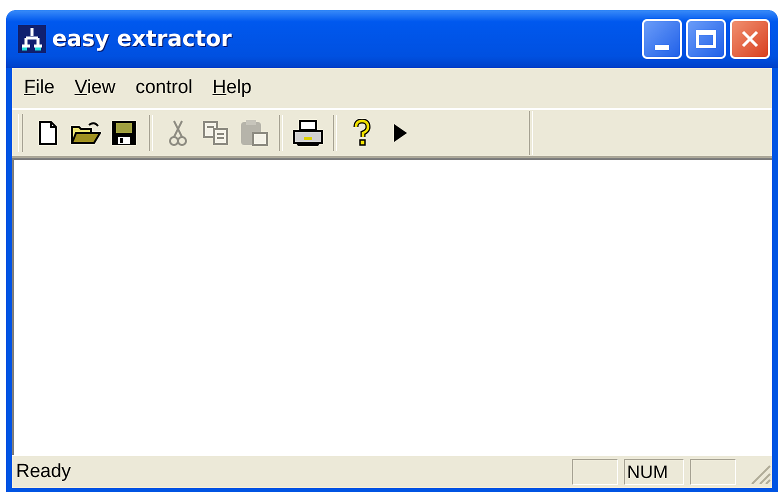  I want to click on menu-item: control, so click(166, 88).